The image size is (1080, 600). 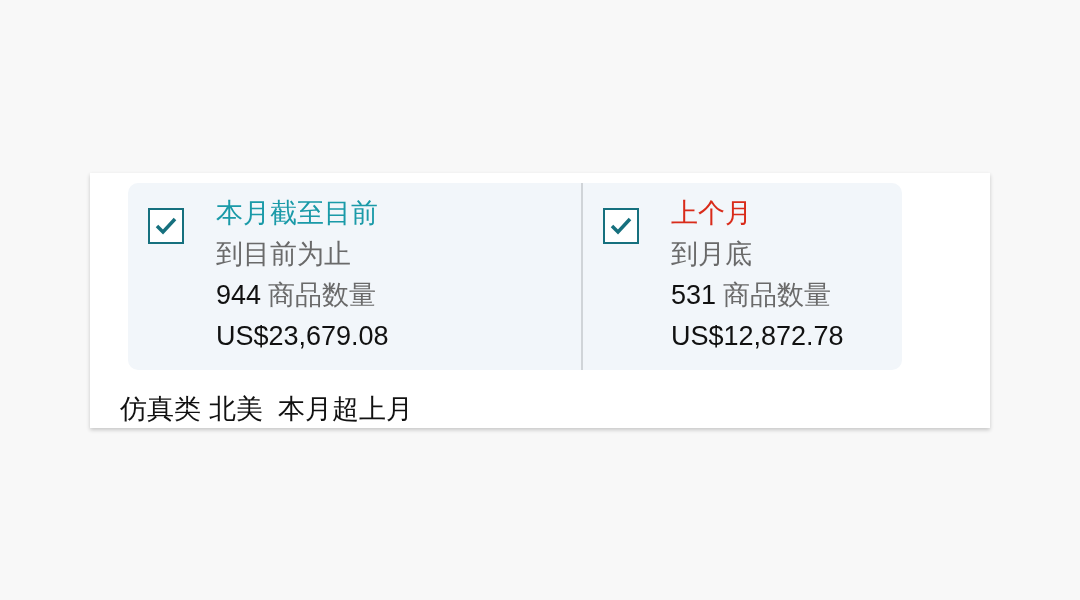 What do you see at coordinates (284, 254) in the screenshot?
I see `period-range: 到目前为止` at bounding box center [284, 254].